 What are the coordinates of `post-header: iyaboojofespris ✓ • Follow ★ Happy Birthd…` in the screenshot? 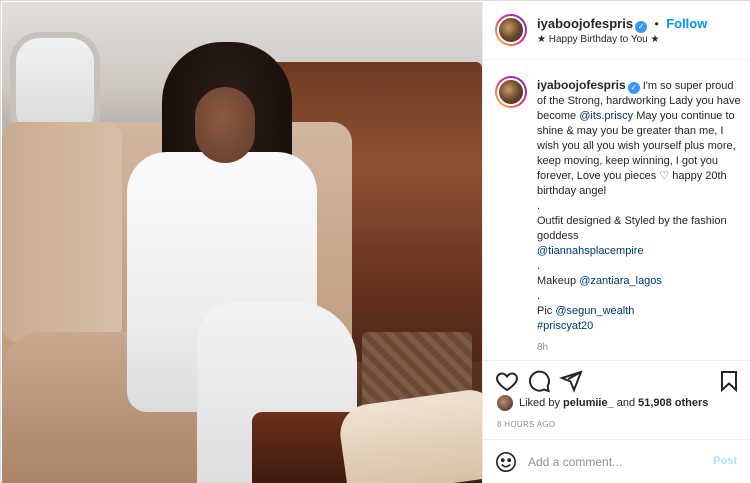 It's located at (616, 31).